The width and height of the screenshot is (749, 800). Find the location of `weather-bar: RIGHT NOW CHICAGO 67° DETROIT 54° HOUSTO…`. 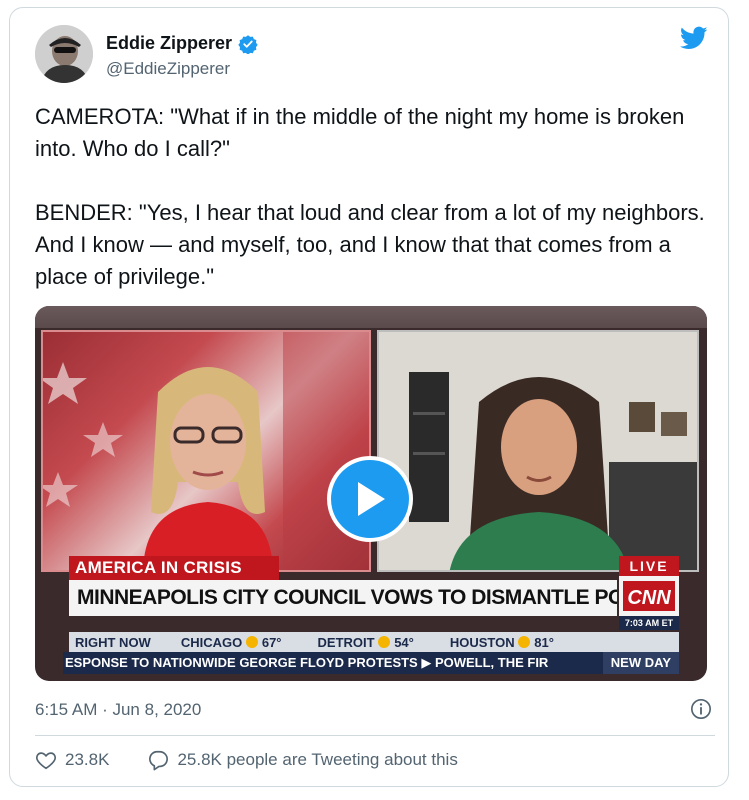

weather-bar: RIGHT NOW CHICAGO 67° DETROIT 54° HOUSTO… is located at coordinates (374, 642).